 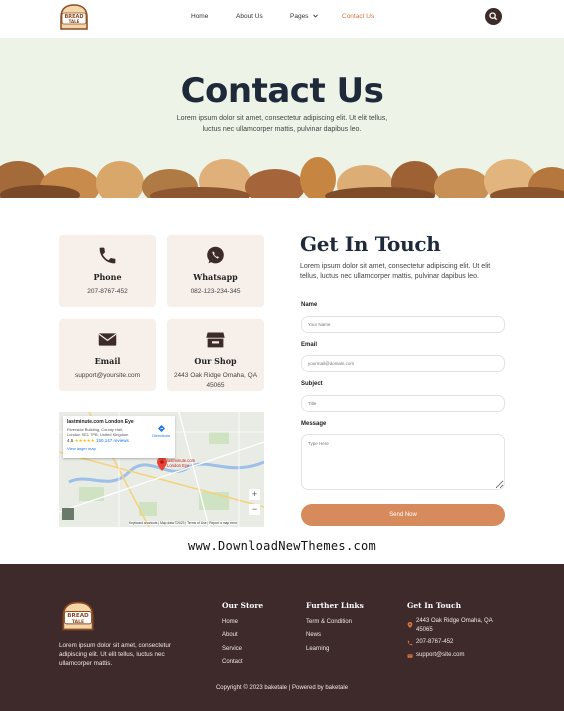 What do you see at coordinates (314, 424) in the screenshot?
I see `message-label: Message` at bounding box center [314, 424].